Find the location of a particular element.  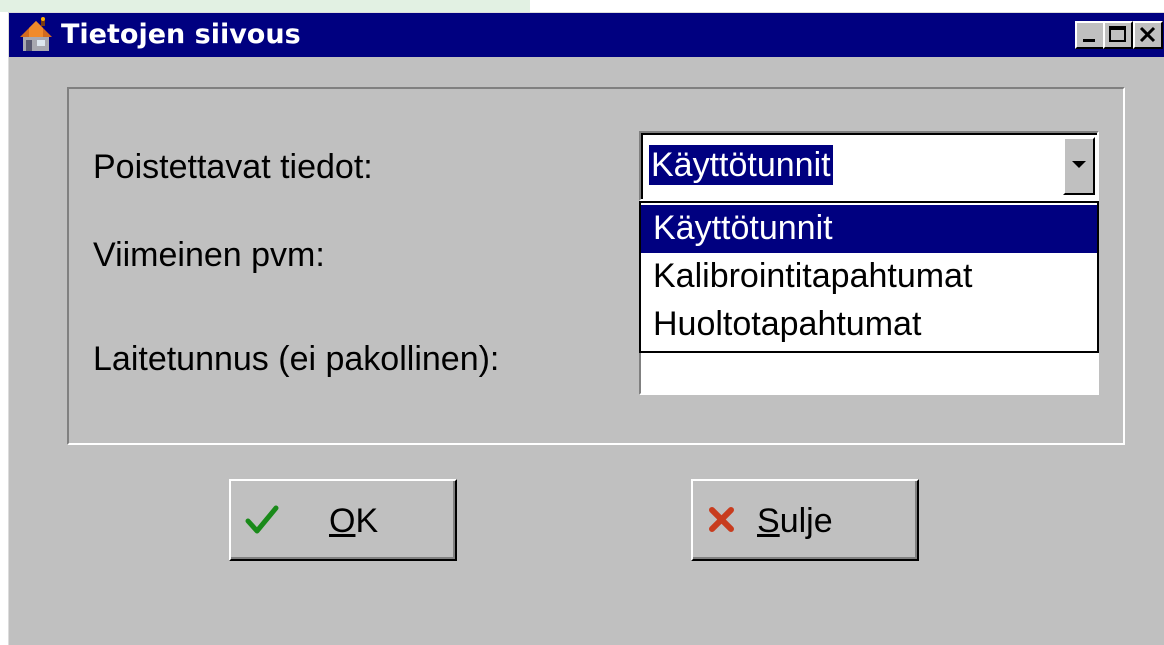

close-window-button is located at coordinates (1148, 35).